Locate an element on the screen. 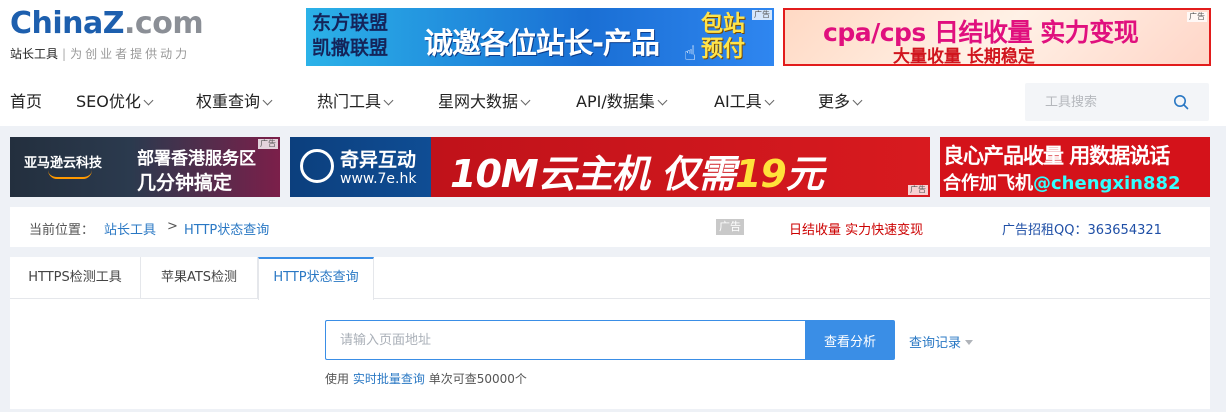 The height and width of the screenshot is (412, 1226). logo-wordmark: ChinaZ.com is located at coordinates (107, 23).